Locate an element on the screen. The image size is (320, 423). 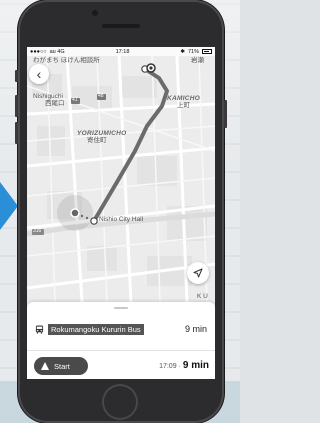
route-shield-48: 48 is located at coordinates (101, 96).